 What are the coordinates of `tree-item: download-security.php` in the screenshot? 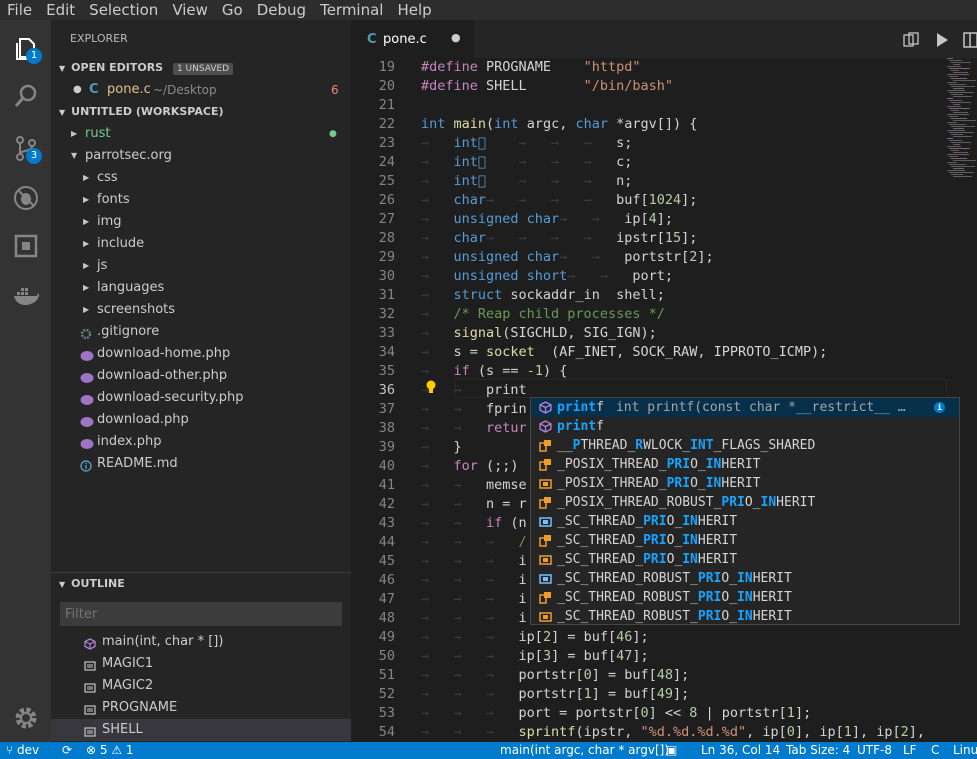 It's located at (201, 398).